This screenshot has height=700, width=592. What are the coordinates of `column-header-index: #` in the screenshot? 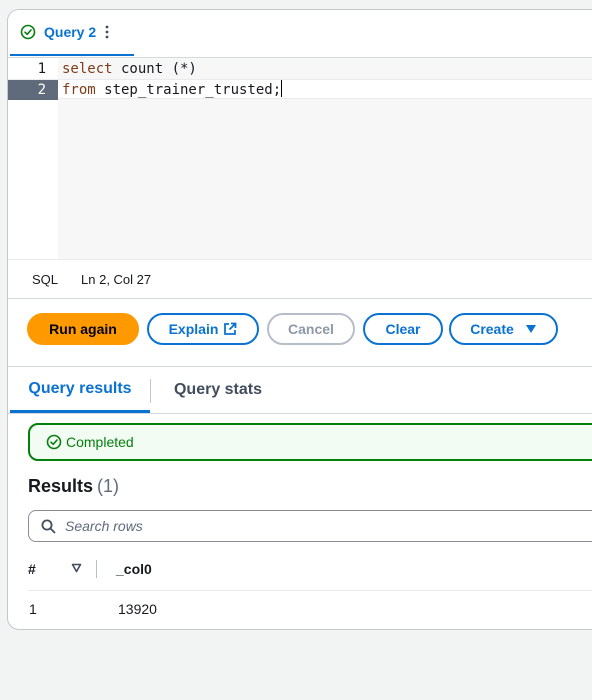 It's located at (32, 569).